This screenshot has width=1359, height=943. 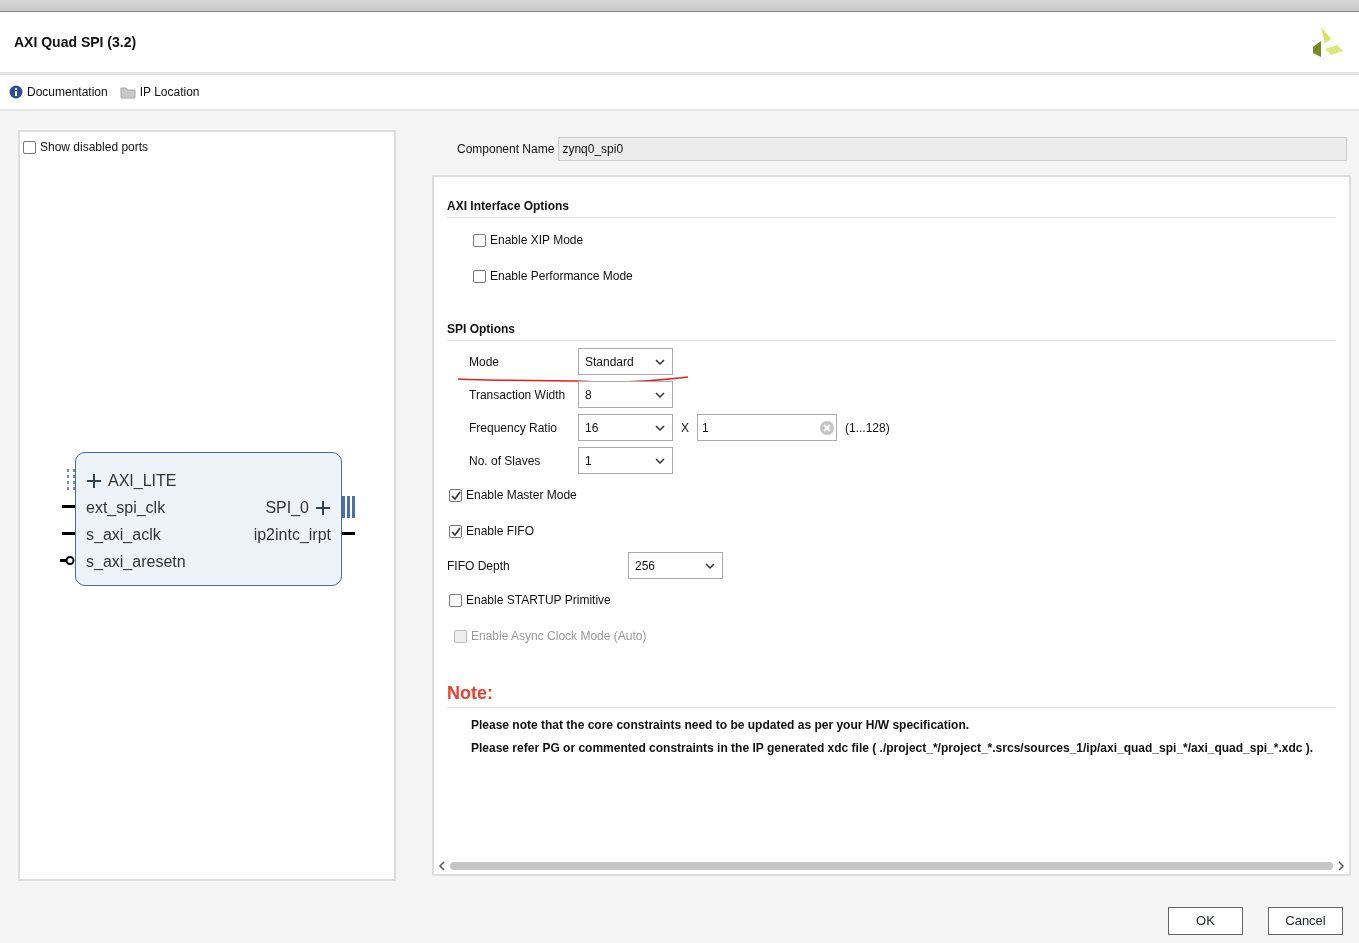 I want to click on folder-icon, so click(x=127, y=92).